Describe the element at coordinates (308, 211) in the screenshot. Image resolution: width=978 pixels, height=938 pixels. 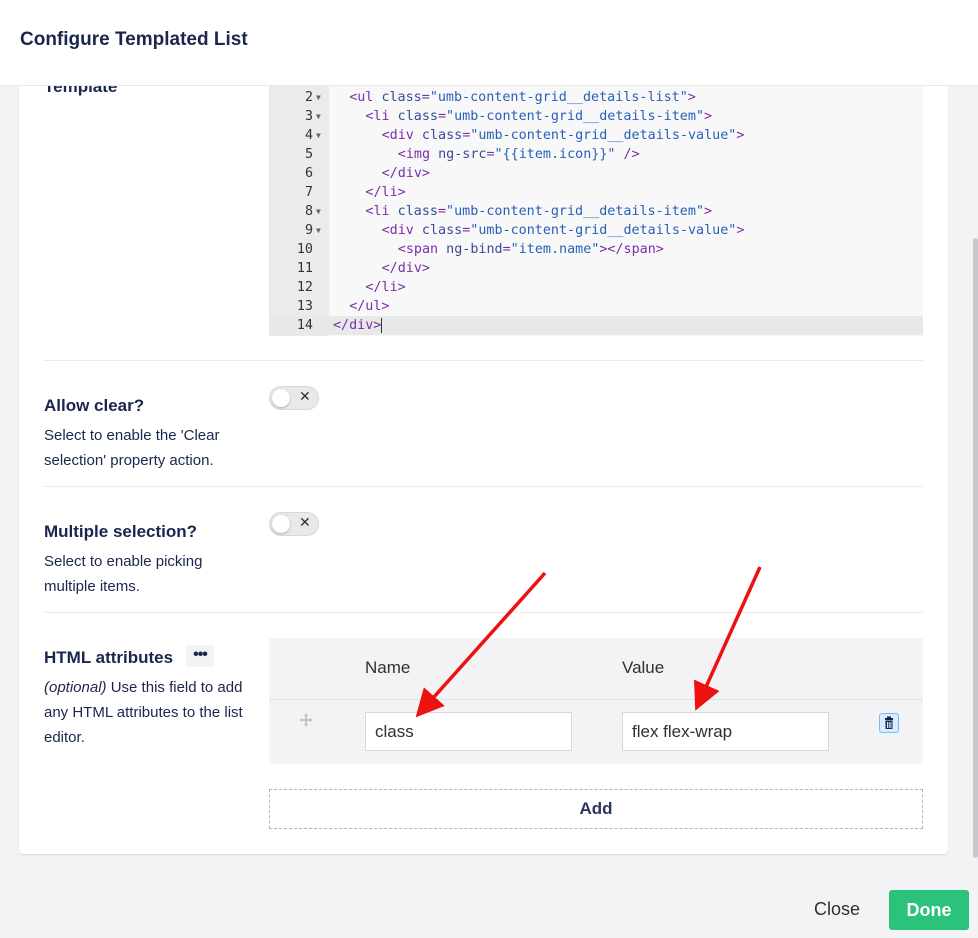
I see `line-number: 8` at that location.